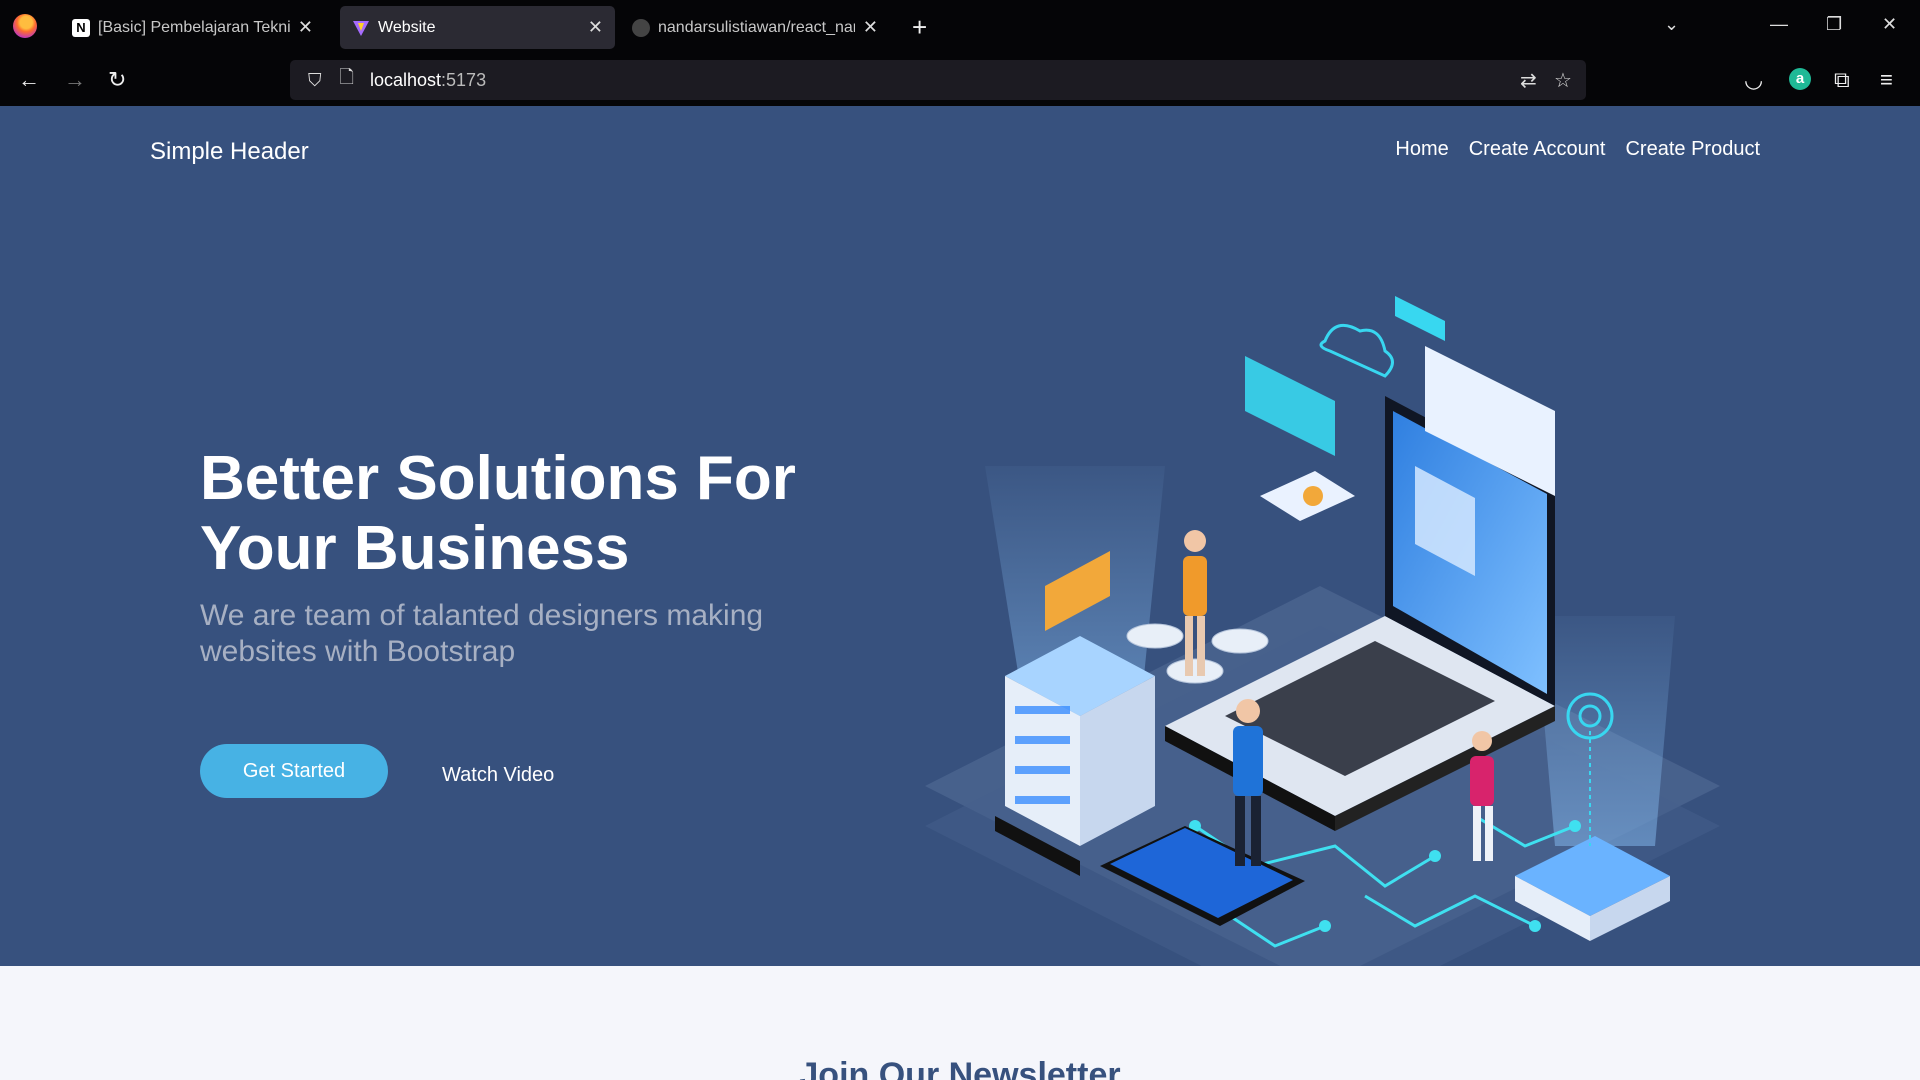  Describe the element at coordinates (25, 26) in the screenshot. I see `firefox-icon` at that location.